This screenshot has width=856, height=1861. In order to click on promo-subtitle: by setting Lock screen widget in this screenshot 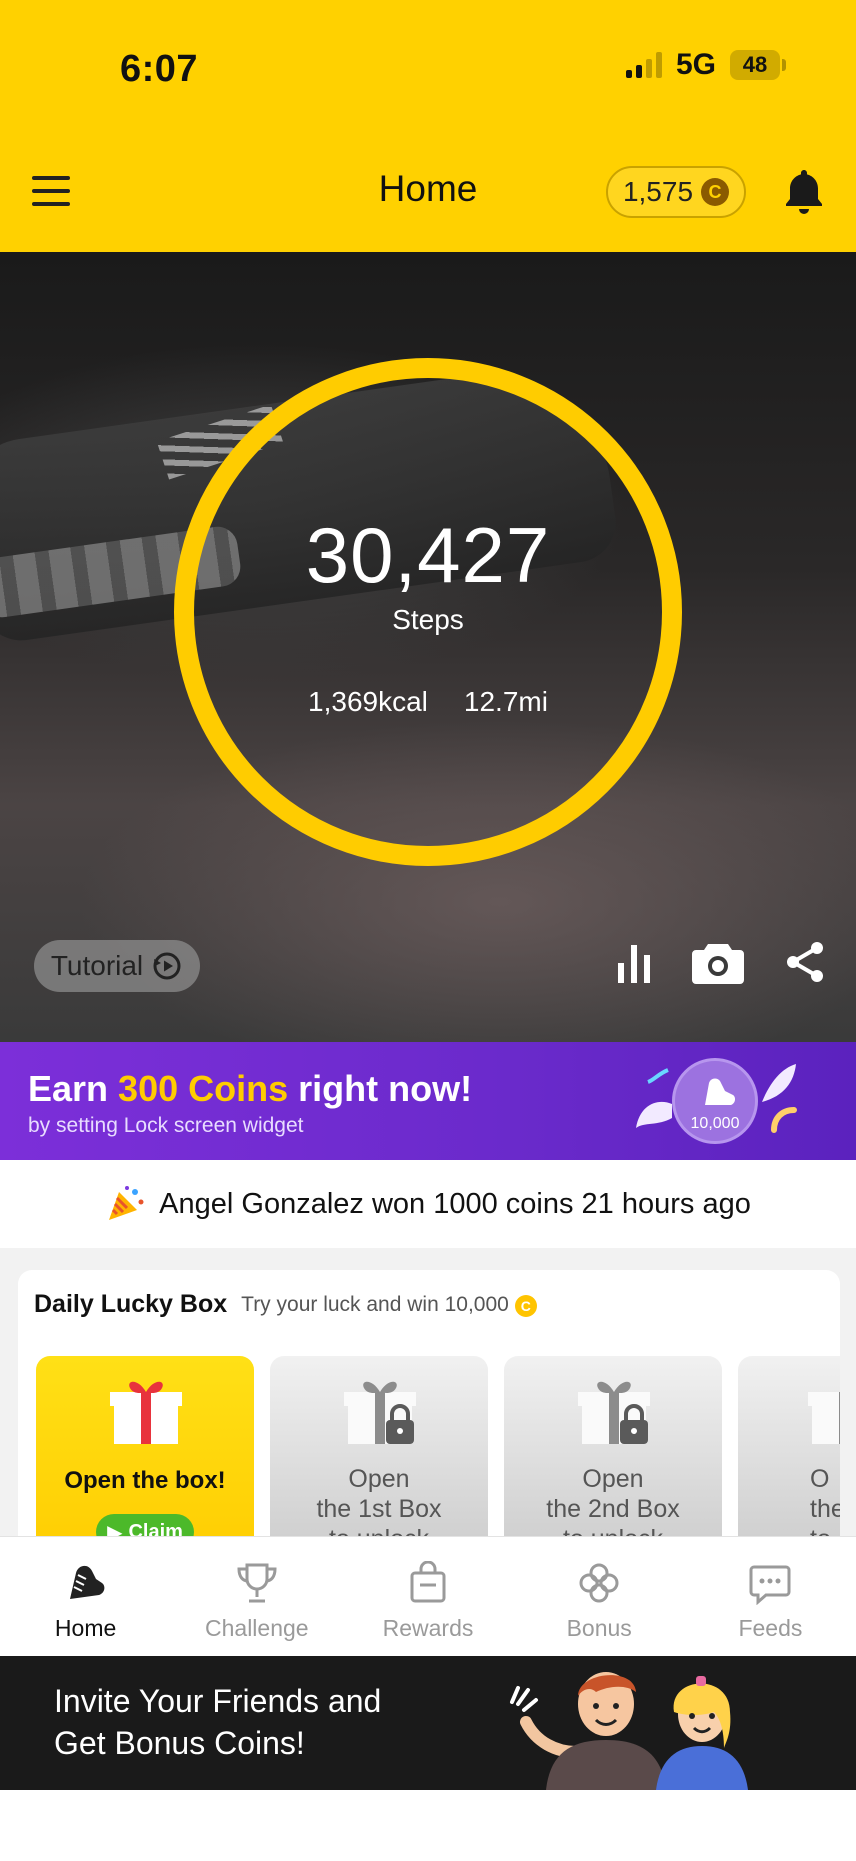, I will do `click(166, 1125)`.